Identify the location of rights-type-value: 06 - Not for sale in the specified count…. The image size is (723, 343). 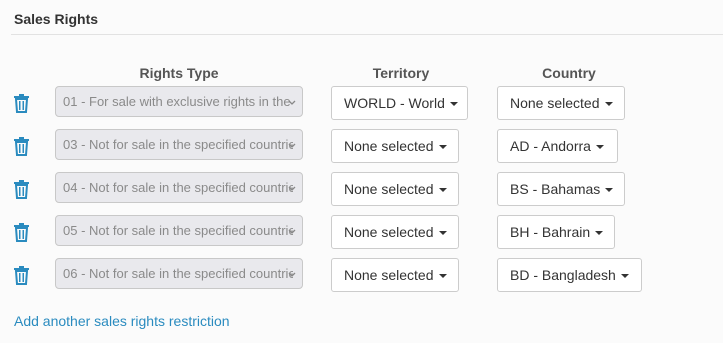
(178, 273).